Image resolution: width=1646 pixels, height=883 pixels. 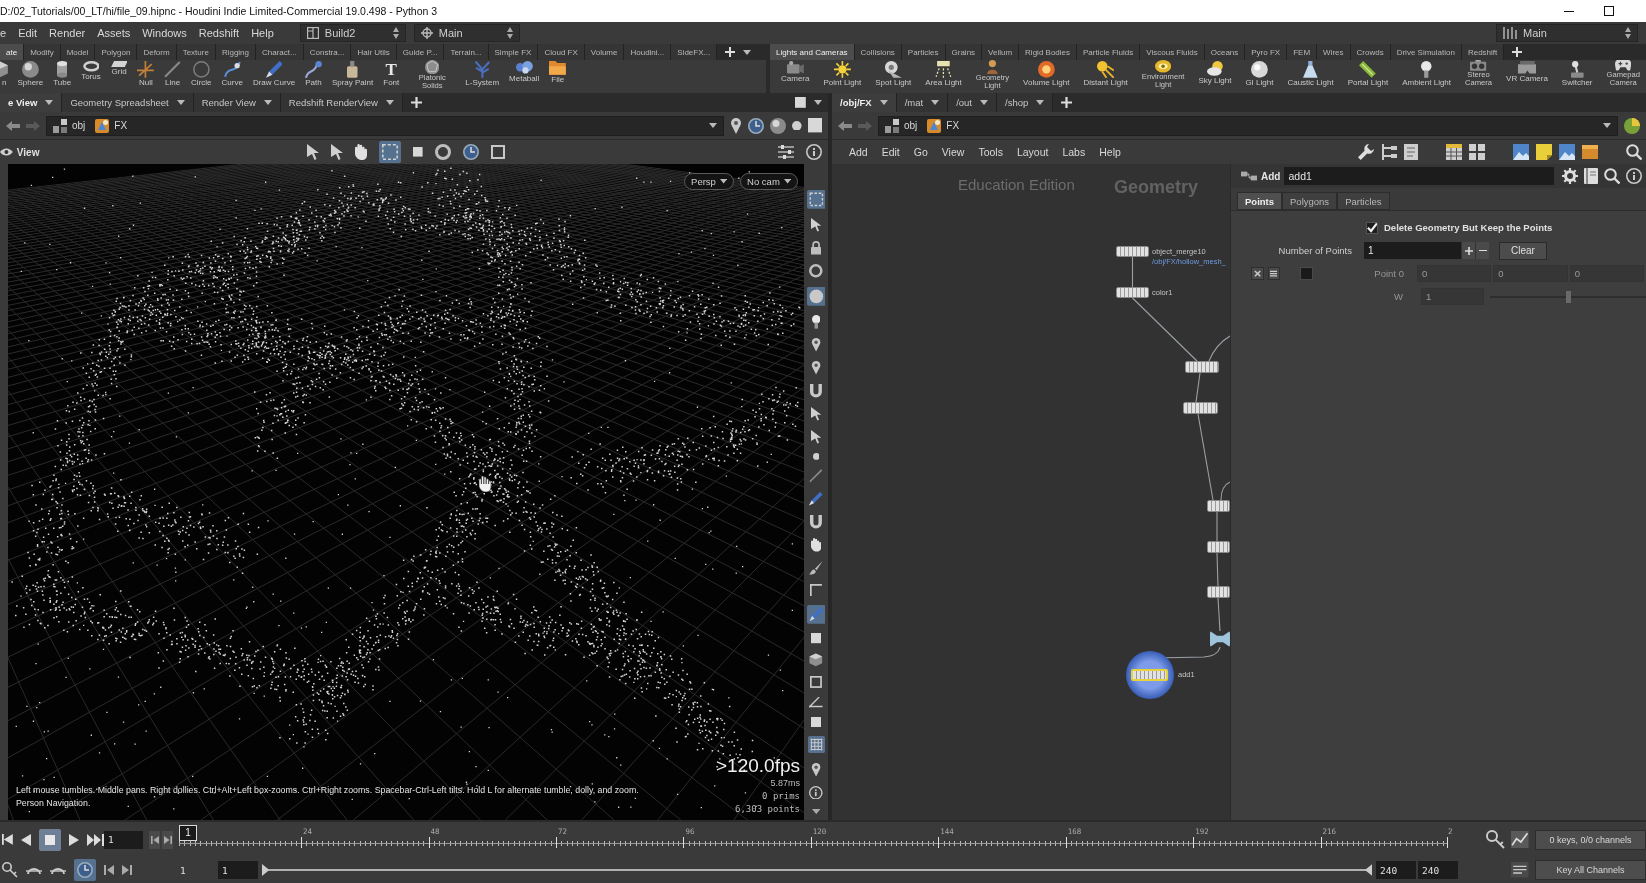 What do you see at coordinates (1220, 639) in the screenshot?
I see `switch-node` at bounding box center [1220, 639].